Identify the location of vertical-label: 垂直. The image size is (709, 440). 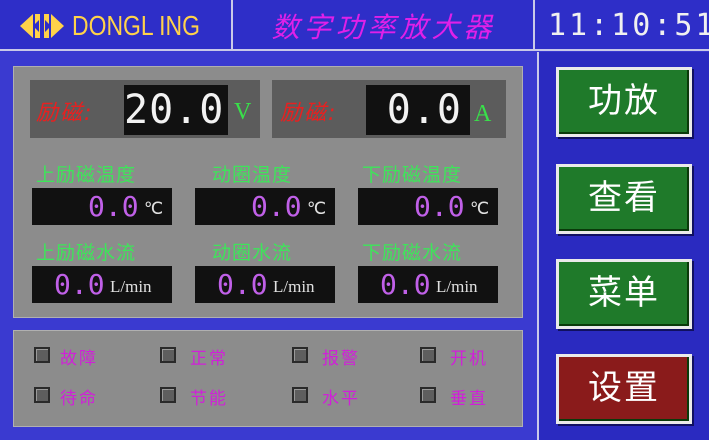
(469, 399).